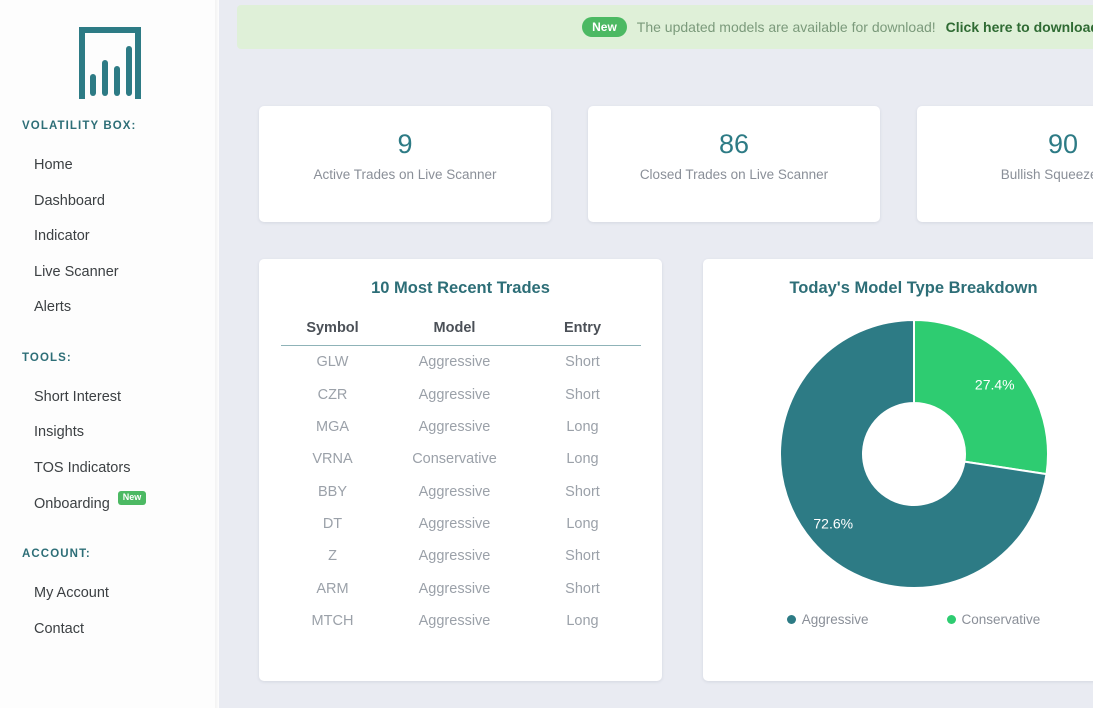 Image resolution: width=1093 pixels, height=708 pixels. What do you see at coordinates (72, 503) in the screenshot?
I see `sidebar-item-label: Onboarding` at bounding box center [72, 503].